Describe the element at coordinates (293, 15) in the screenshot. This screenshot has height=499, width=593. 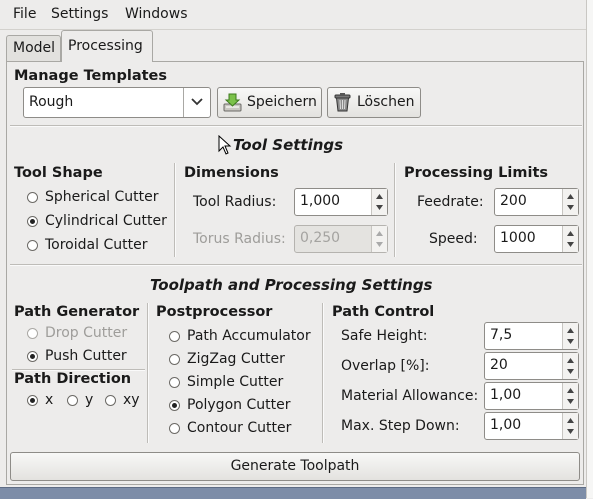
I see `menubar: File Settings Windows` at that location.